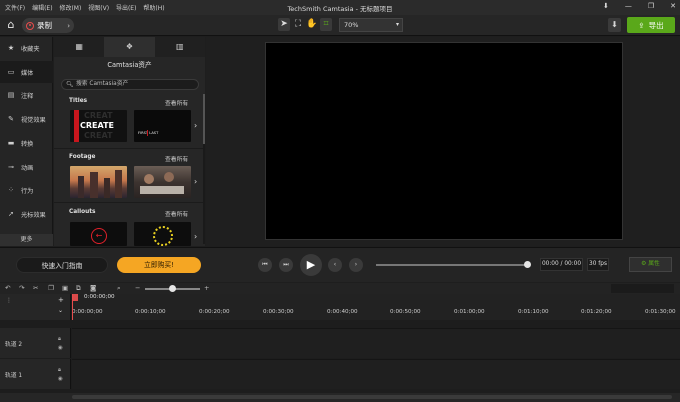 The width and height of the screenshot is (680, 402). I want to click on move-tool-icon: ⛶, so click(298, 24).